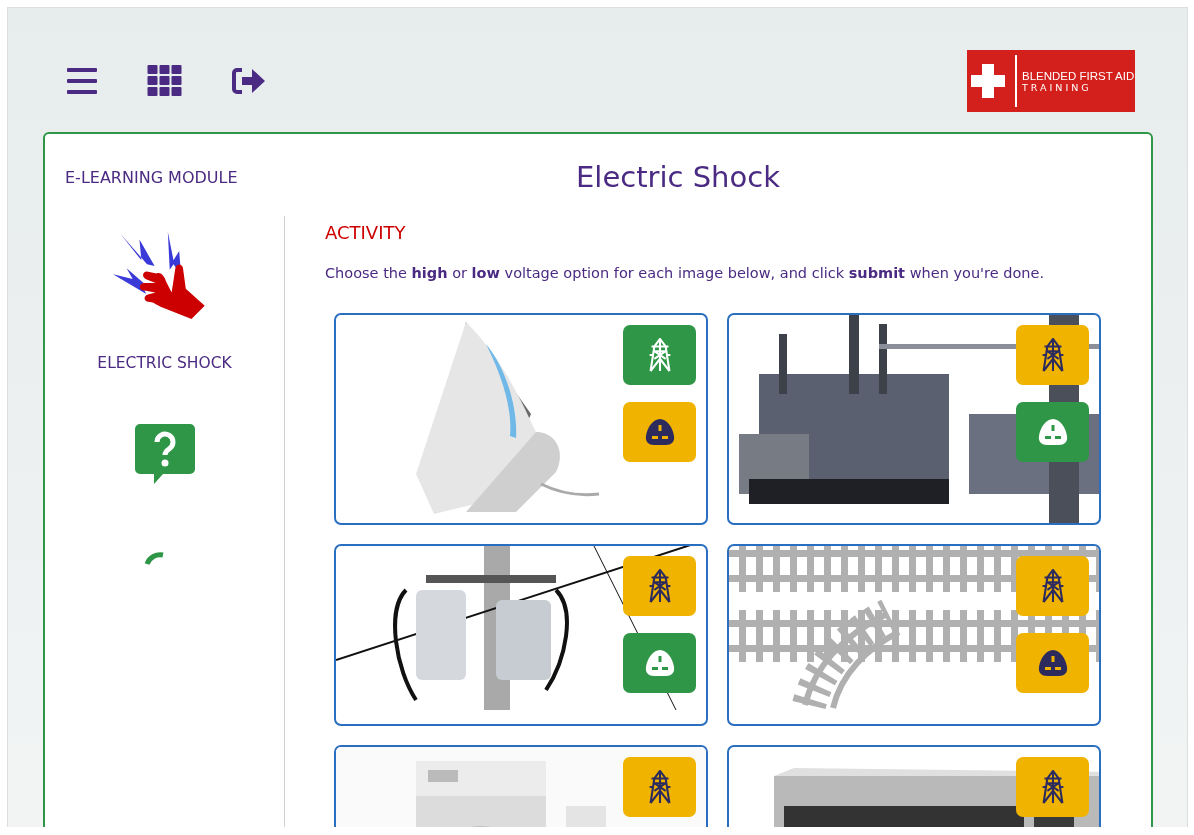 This screenshot has height=835, width=1194. I want to click on page-title: Electric Shock, so click(678, 177).